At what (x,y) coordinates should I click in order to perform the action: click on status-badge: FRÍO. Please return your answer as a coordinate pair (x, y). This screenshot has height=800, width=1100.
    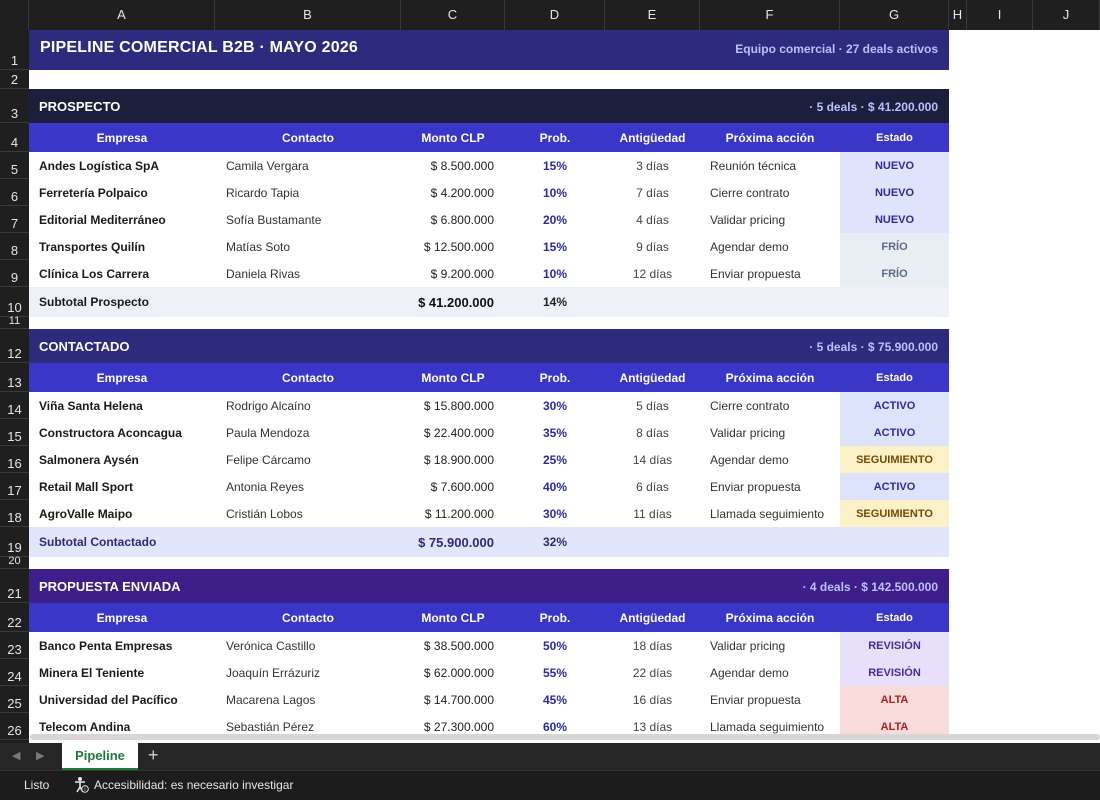
    Looking at the image, I should click on (894, 246).